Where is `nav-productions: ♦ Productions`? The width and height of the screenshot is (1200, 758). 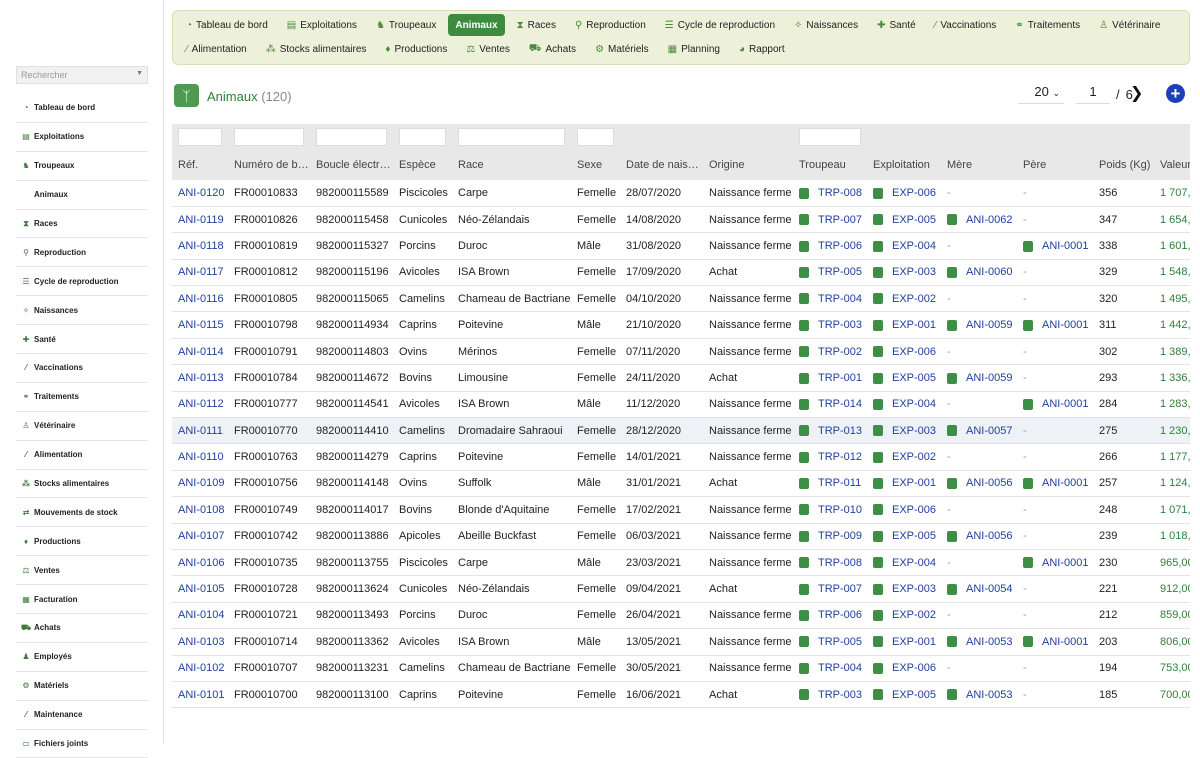 nav-productions: ♦ Productions is located at coordinates (416, 49).